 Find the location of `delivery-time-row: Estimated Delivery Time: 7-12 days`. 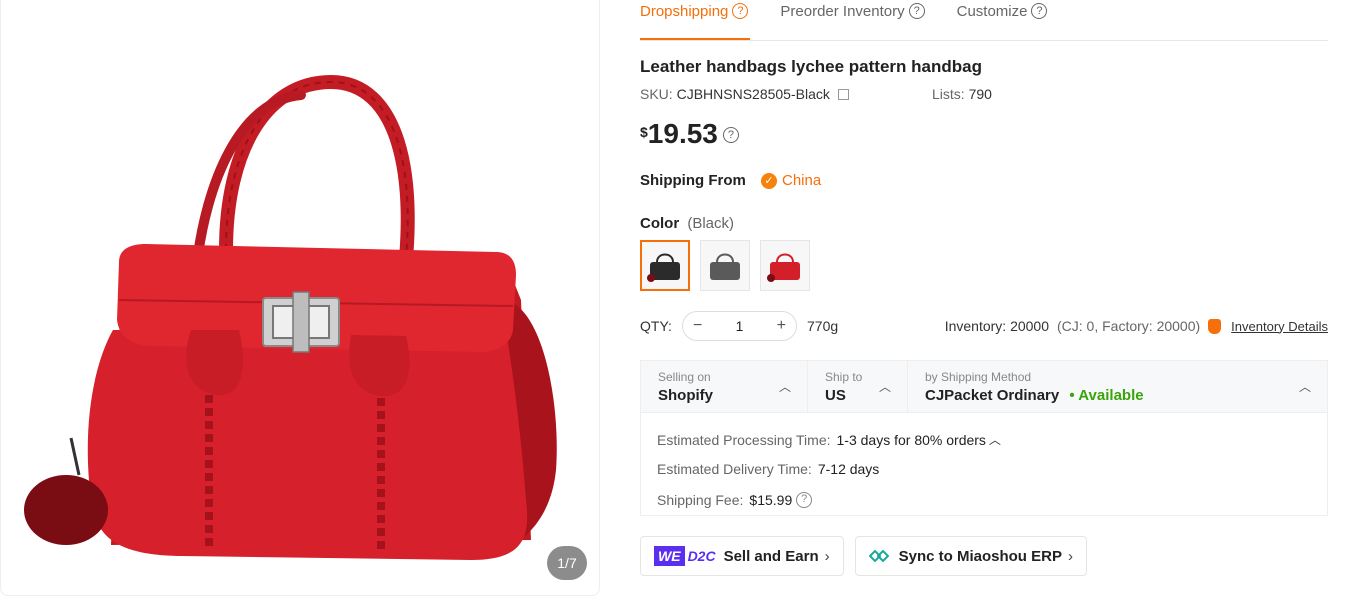

delivery-time-row: Estimated Delivery Time: 7-12 days is located at coordinates (992, 468).